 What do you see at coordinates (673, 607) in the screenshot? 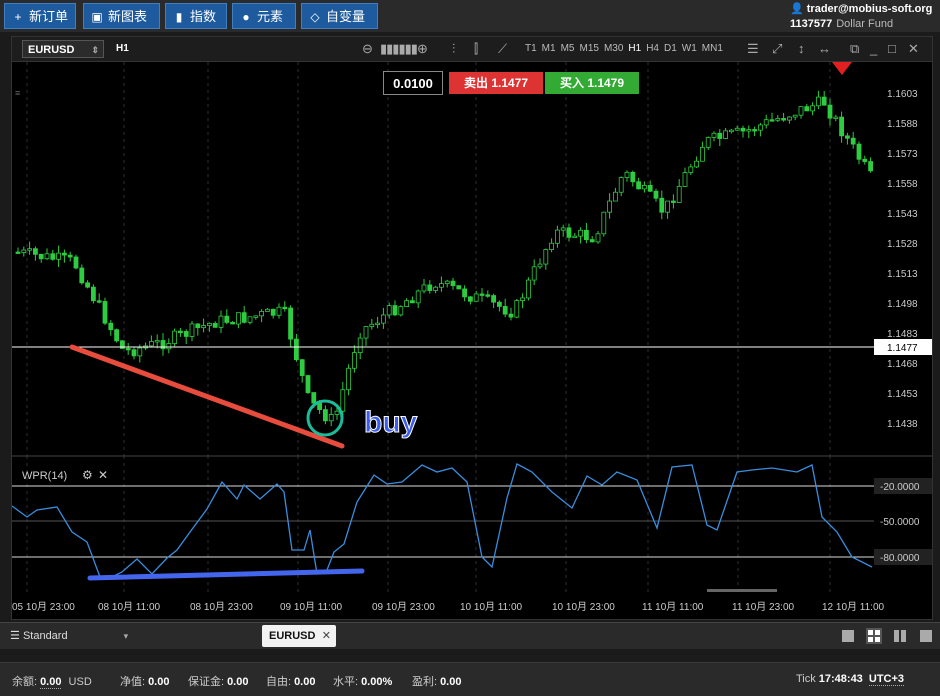
I see `time-tick: 11 10月 11:00` at bounding box center [673, 607].